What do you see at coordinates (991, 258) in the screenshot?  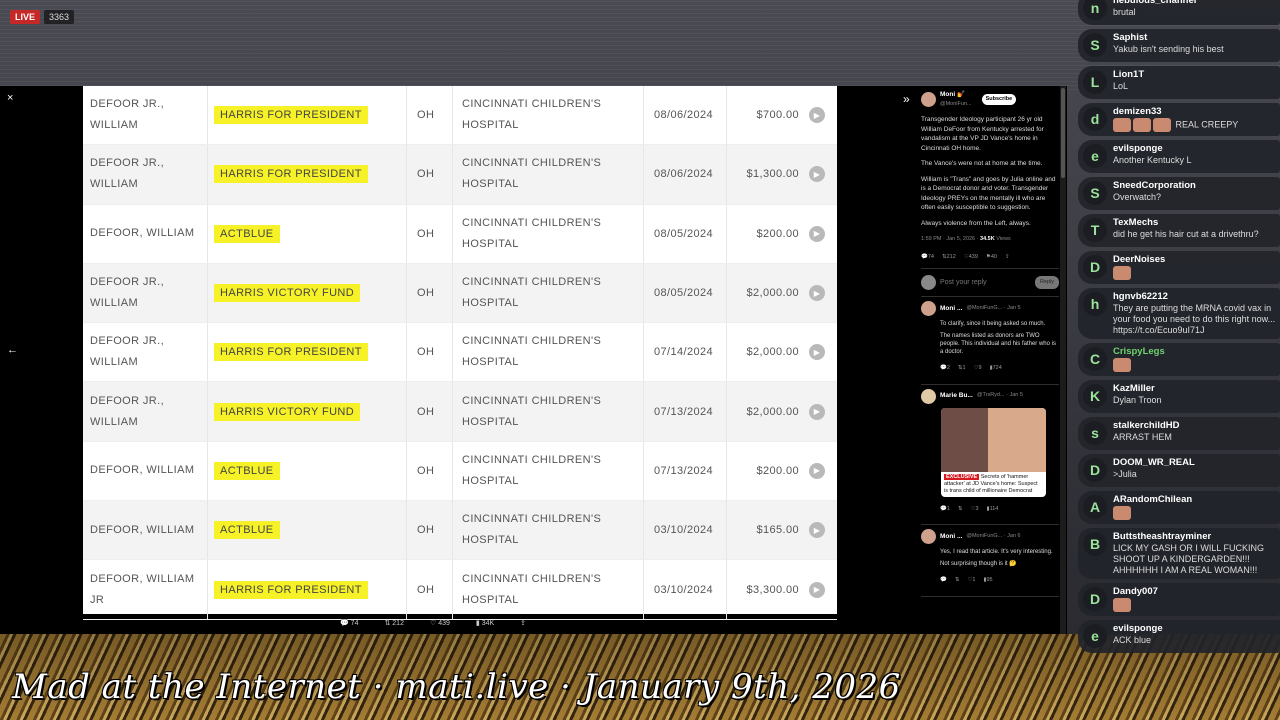 I see `bookmark-action: ⚑40` at bounding box center [991, 258].